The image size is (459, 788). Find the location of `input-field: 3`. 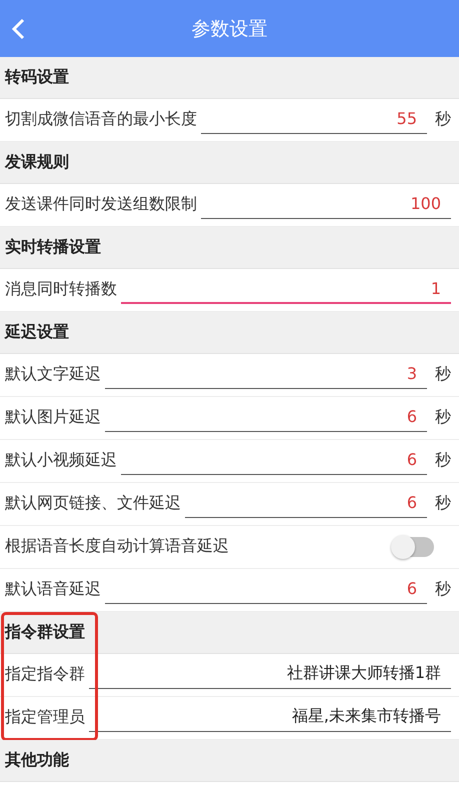

input-field: 3 is located at coordinates (266, 375).